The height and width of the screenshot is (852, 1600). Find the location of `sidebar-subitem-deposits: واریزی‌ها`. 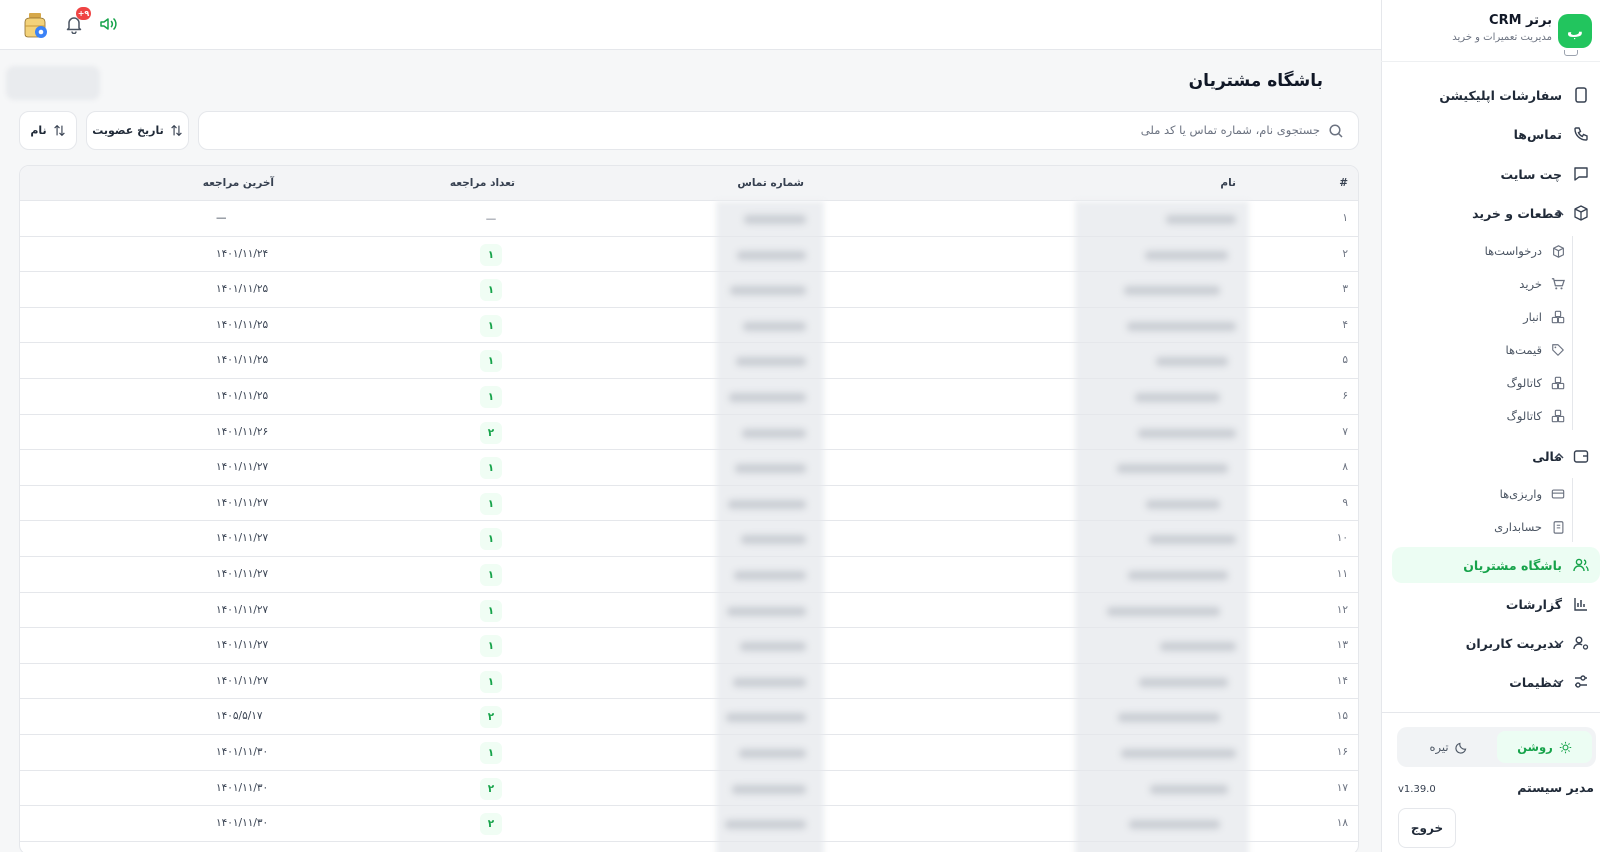

sidebar-subitem-deposits: واریزی‌ها is located at coordinates (1490, 494).